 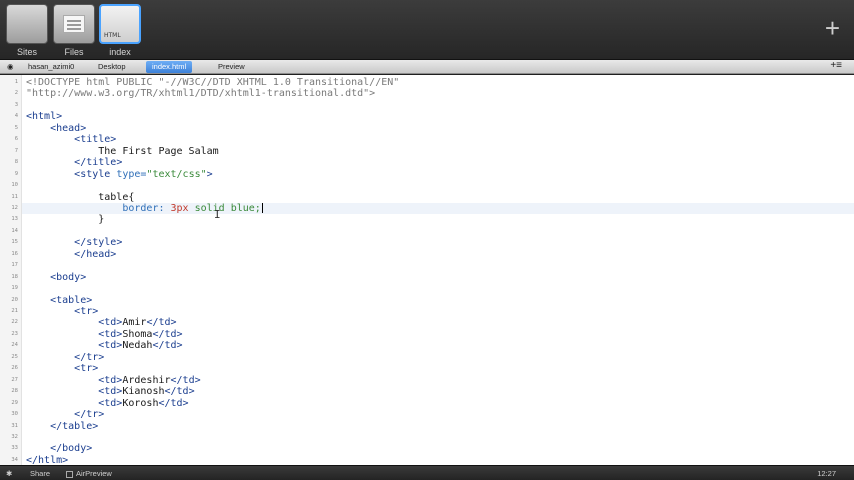 I want to click on gear-icon: ✱, so click(x=9, y=473).